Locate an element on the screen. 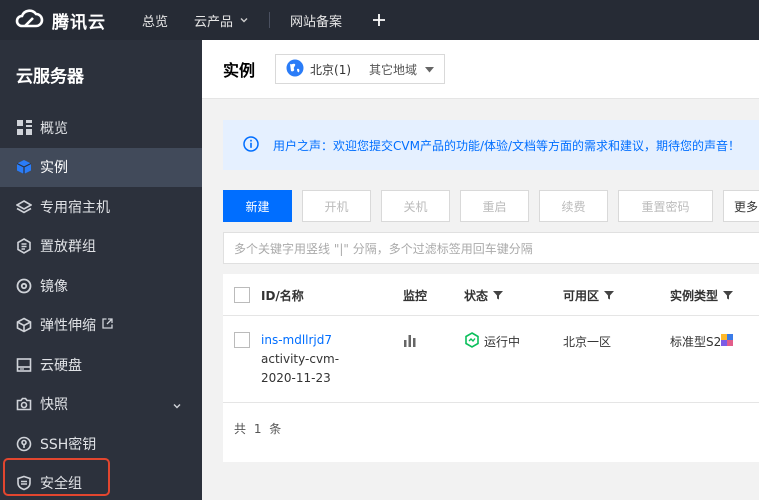 The height and width of the screenshot is (500, 759). brand-logo: 腾讯云 is located at coordinates (71, 20).